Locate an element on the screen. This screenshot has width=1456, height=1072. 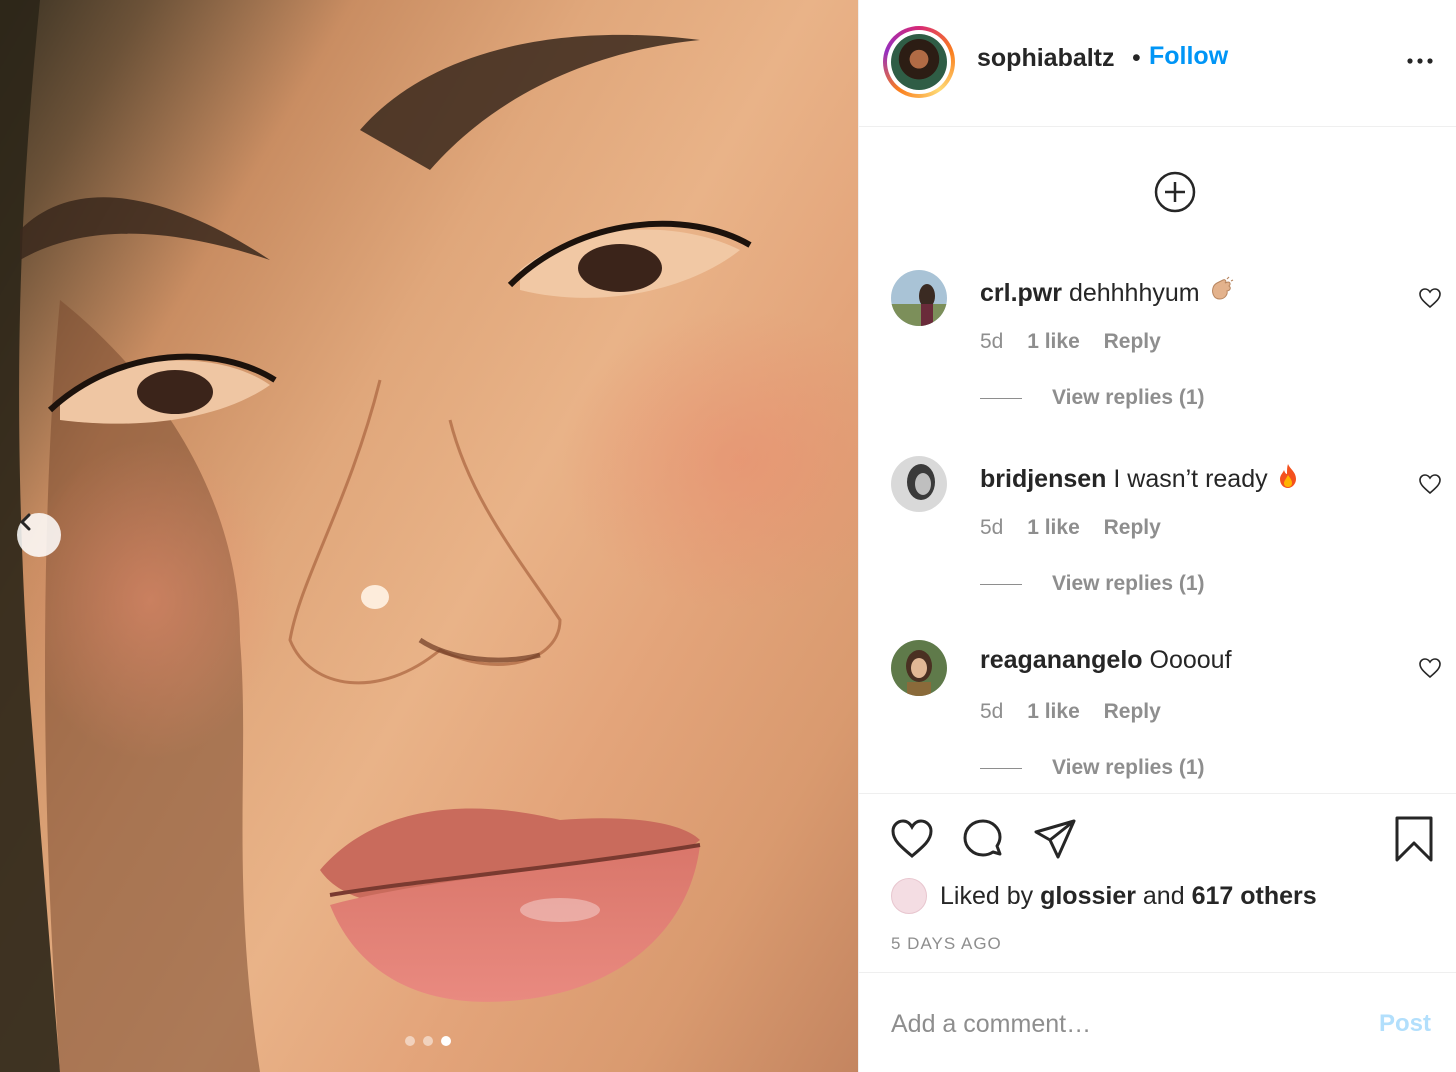
comment-username: crl.pwr is located at coordinates (1021, 293).